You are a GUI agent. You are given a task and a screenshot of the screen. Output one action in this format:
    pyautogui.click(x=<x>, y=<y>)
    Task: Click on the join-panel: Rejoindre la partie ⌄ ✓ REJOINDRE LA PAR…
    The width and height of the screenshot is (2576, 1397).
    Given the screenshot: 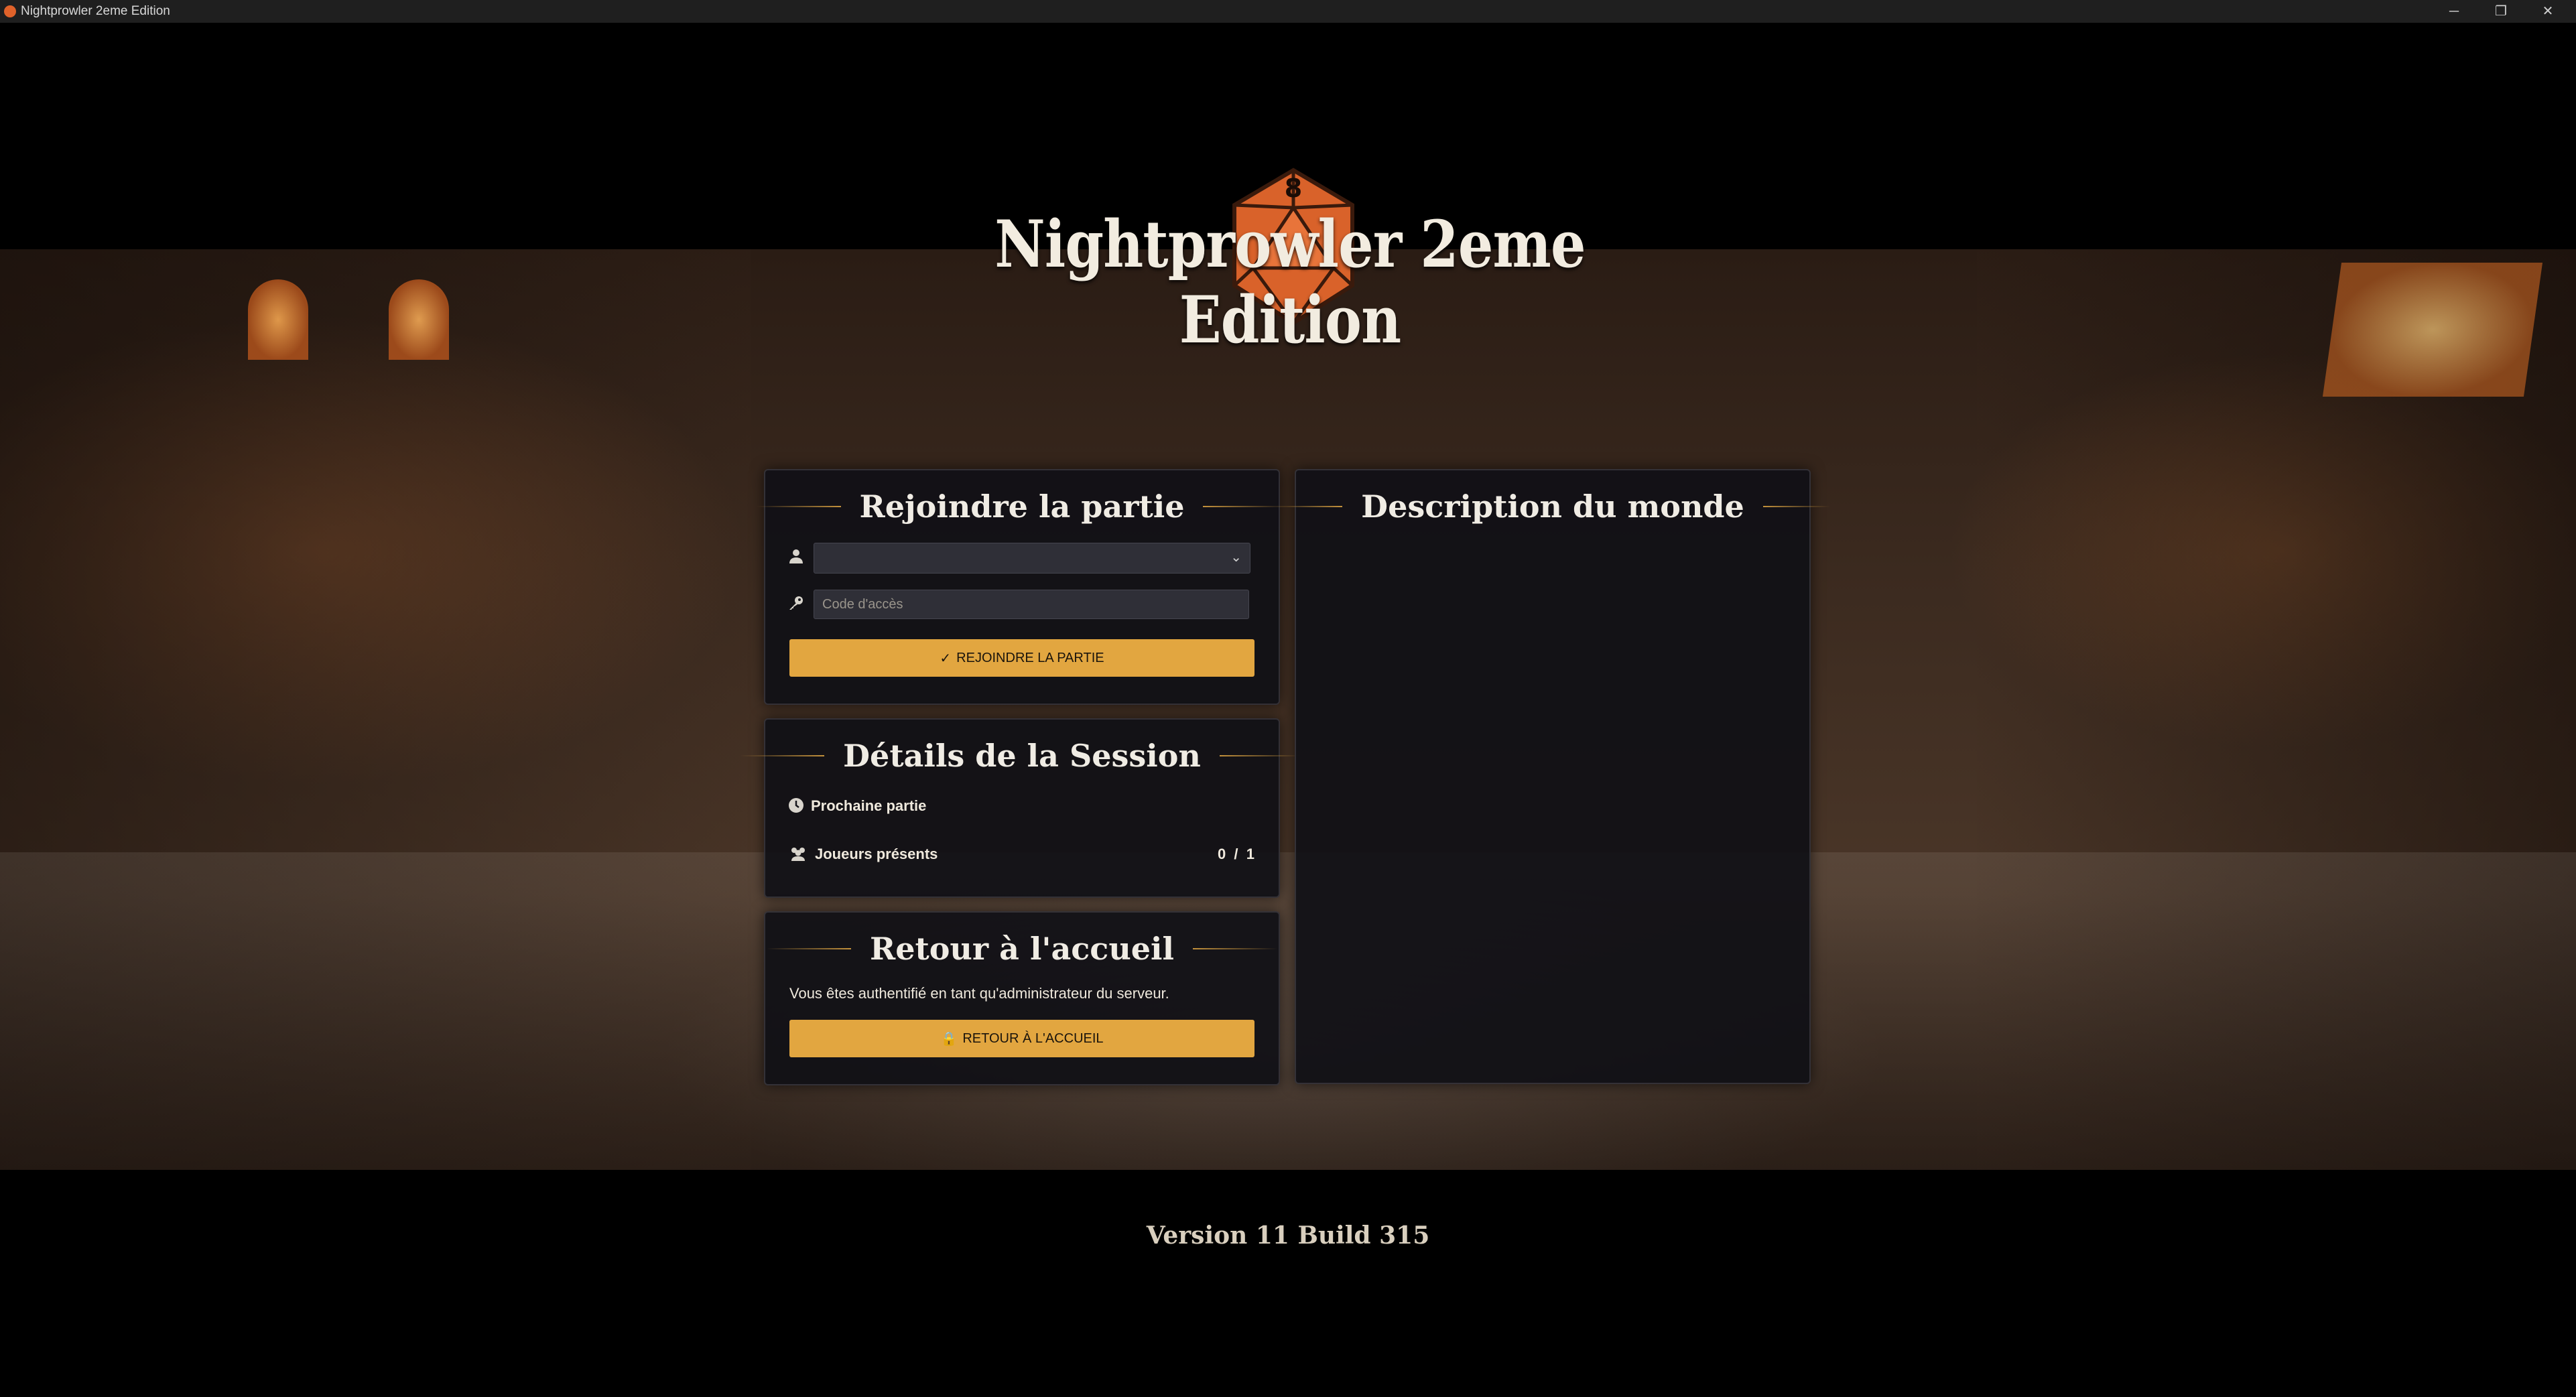 What is the action you would take?
    pyautogui.click(x=1022, y=587)
    